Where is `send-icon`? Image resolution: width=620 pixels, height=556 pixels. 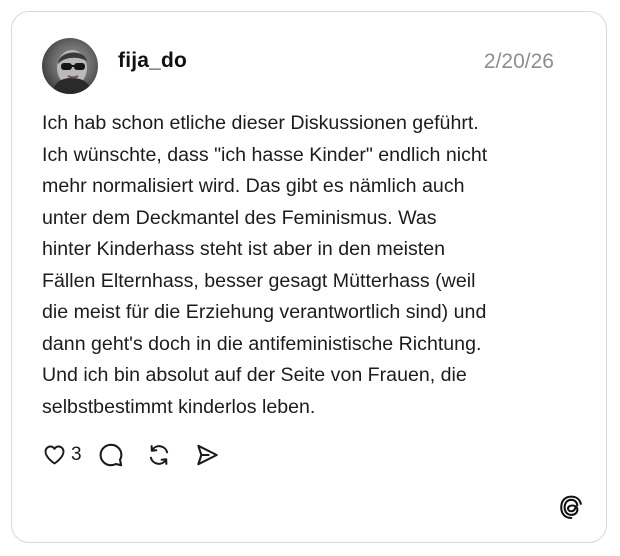 send-icon is located at coordinates (207, 455).